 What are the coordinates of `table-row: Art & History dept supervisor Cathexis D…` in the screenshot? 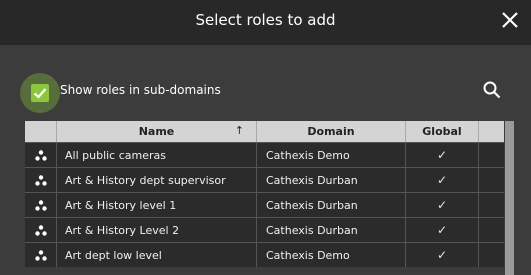 It's located at (264, 179).